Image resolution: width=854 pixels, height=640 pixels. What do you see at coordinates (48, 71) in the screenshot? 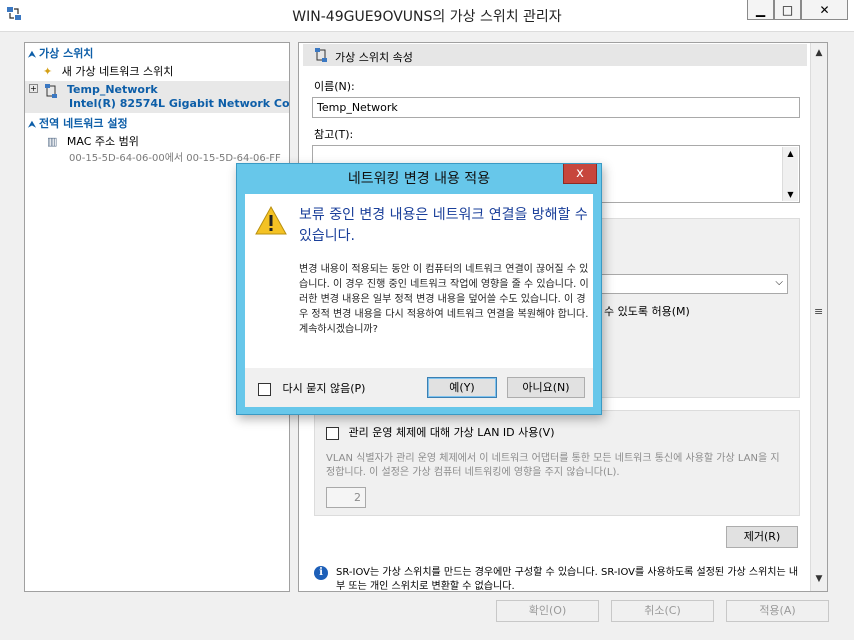
I see `new-switch-icon: ✦` at bounding box center [48, 71].